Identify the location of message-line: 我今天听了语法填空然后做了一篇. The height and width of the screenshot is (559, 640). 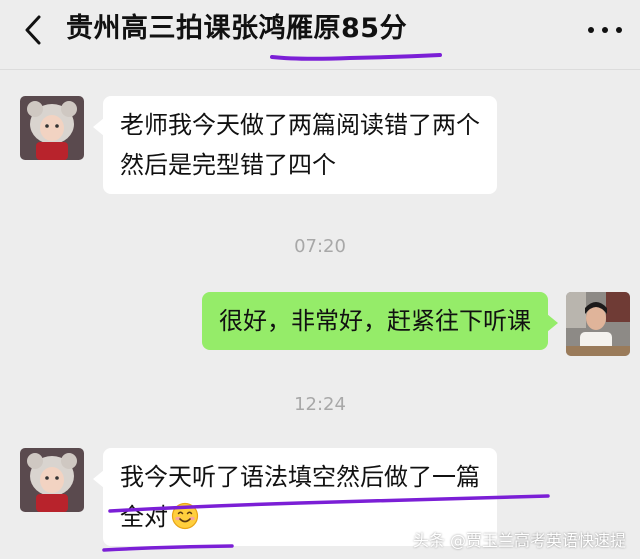
(300, 477).